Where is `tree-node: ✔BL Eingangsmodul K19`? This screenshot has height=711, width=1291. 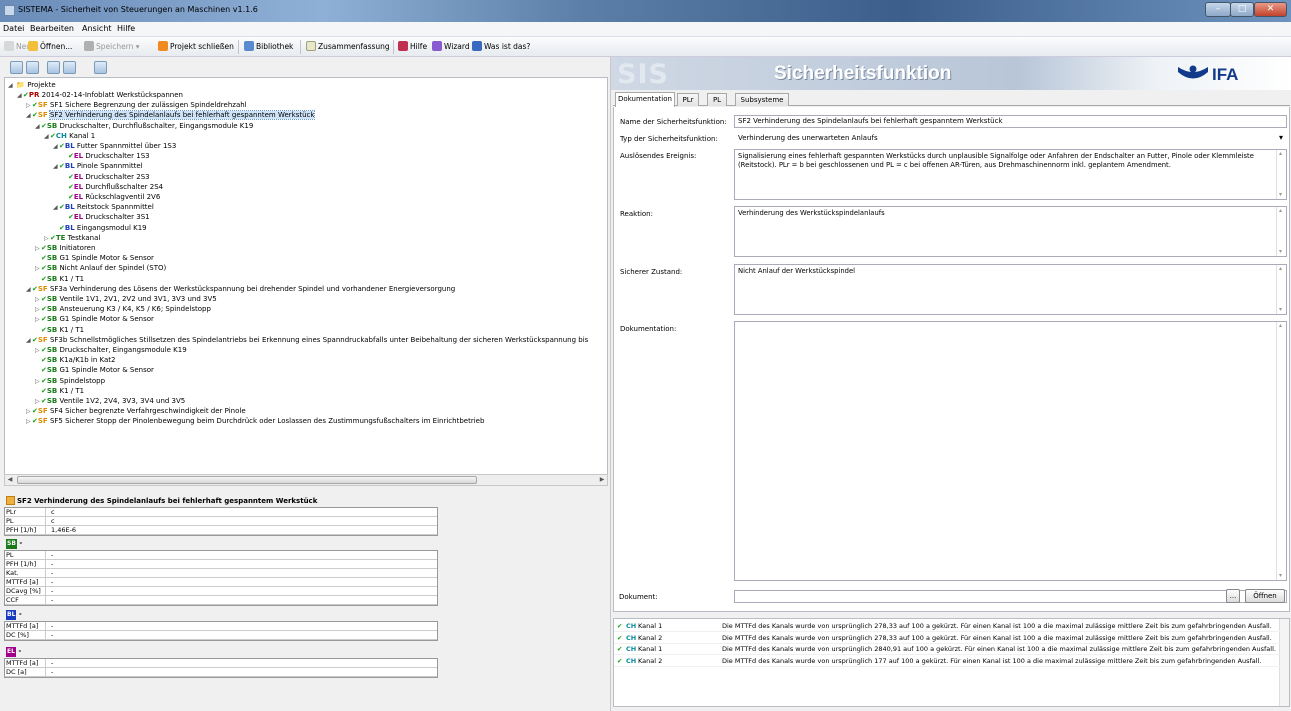 tree-node: ✔BL Eingangsmodul K19 is located at coordinates (100, 228).